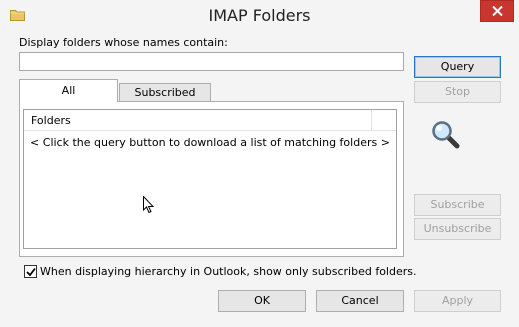 The height and width of the screenshot is (327, 519). What do you see at coordinates (360, 301) in the screenshot?
I see `cancel-button: Cancel` at bounding box center [360, 301].